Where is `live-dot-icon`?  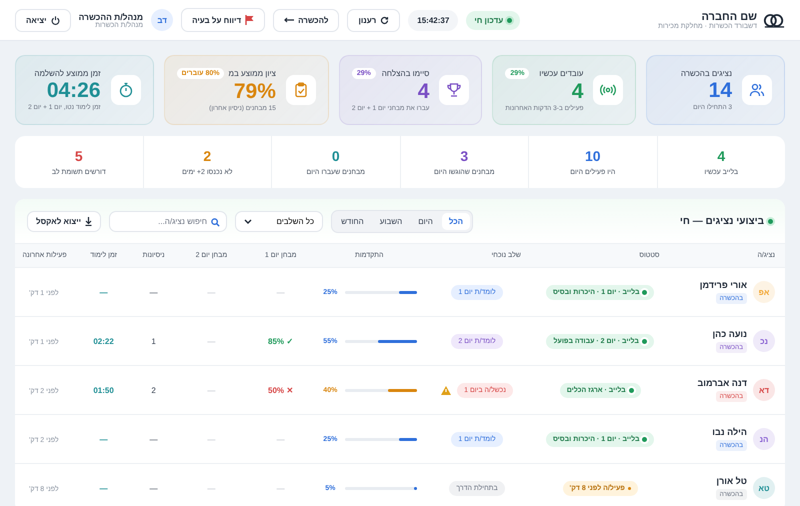
live-dot-icon is located at coordinates (770, 221).